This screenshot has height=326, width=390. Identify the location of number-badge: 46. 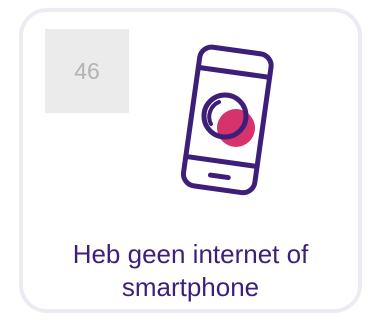
(87, 71).